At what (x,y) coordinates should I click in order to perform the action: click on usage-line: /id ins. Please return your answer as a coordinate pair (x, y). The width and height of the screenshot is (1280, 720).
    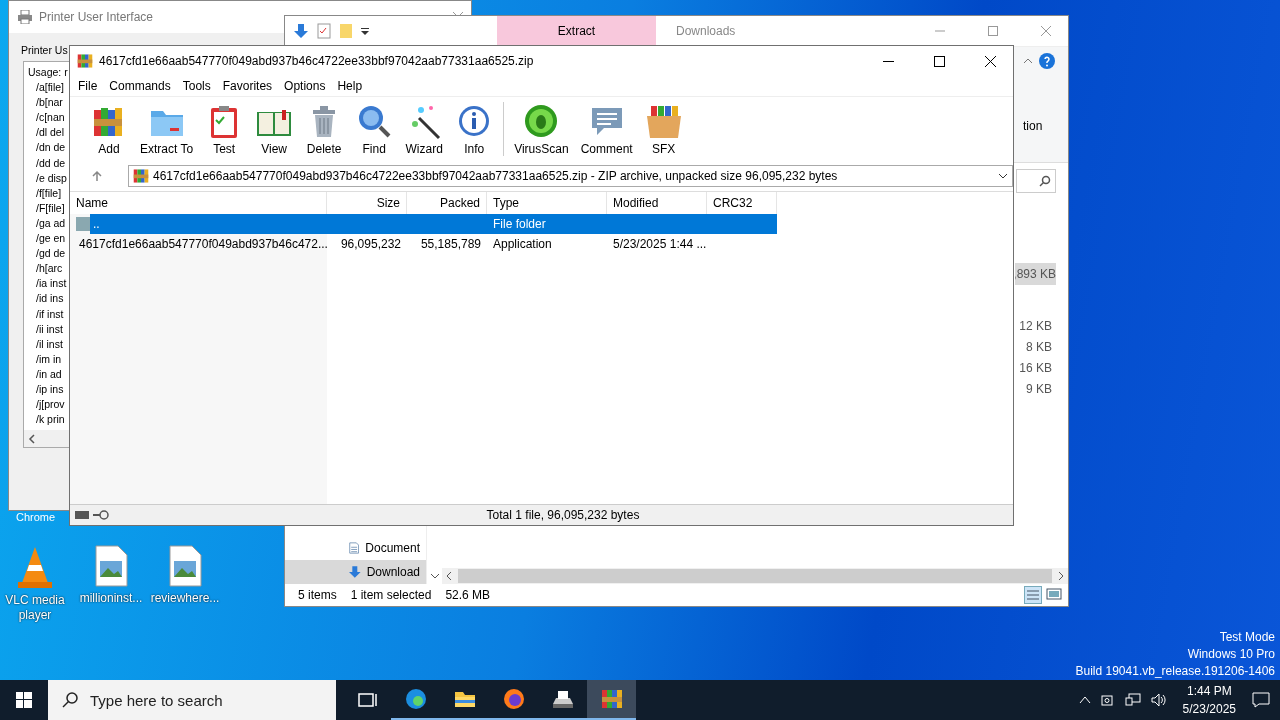
    Looking at the image, I should click on (49, 299).